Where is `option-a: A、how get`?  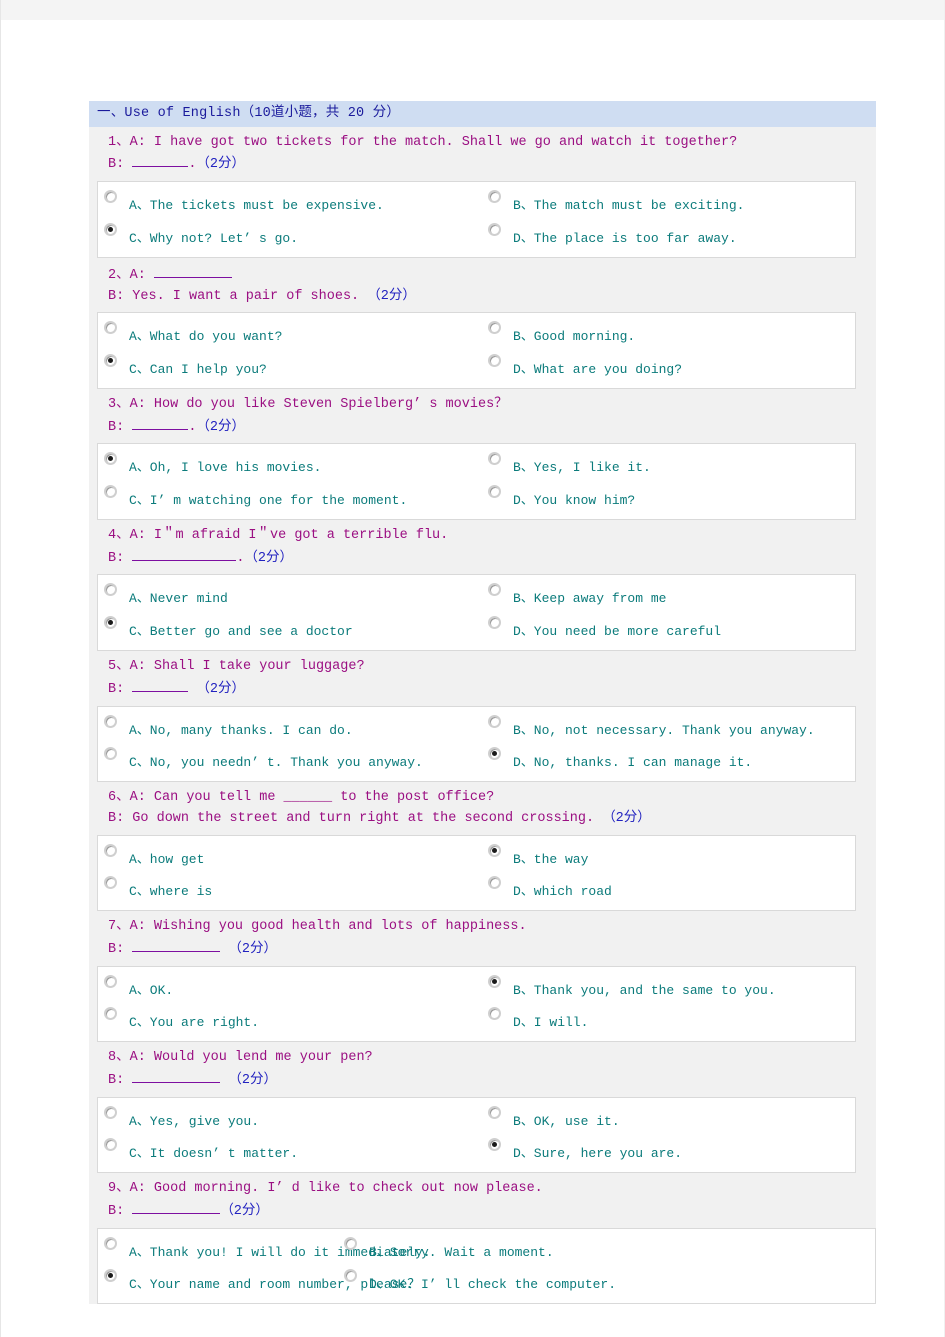
option-a: A、how get is located at coordinates (290, 855).